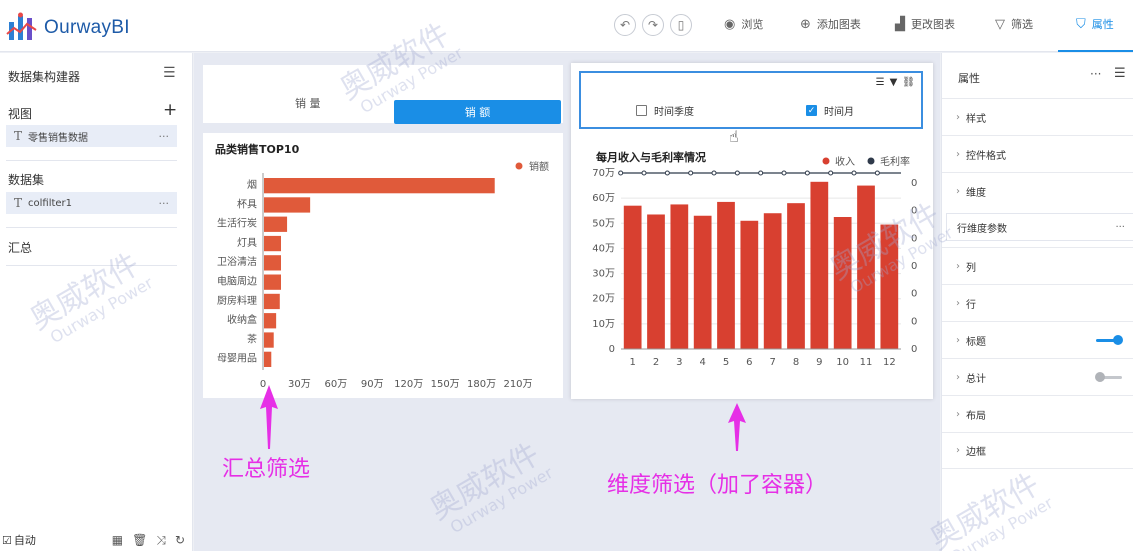 The image size is (1133, 551). What do you see at coordinates (23, 28) in the screenshot?
I see `ourway-logo-icon` at bounding box center [23, 28].